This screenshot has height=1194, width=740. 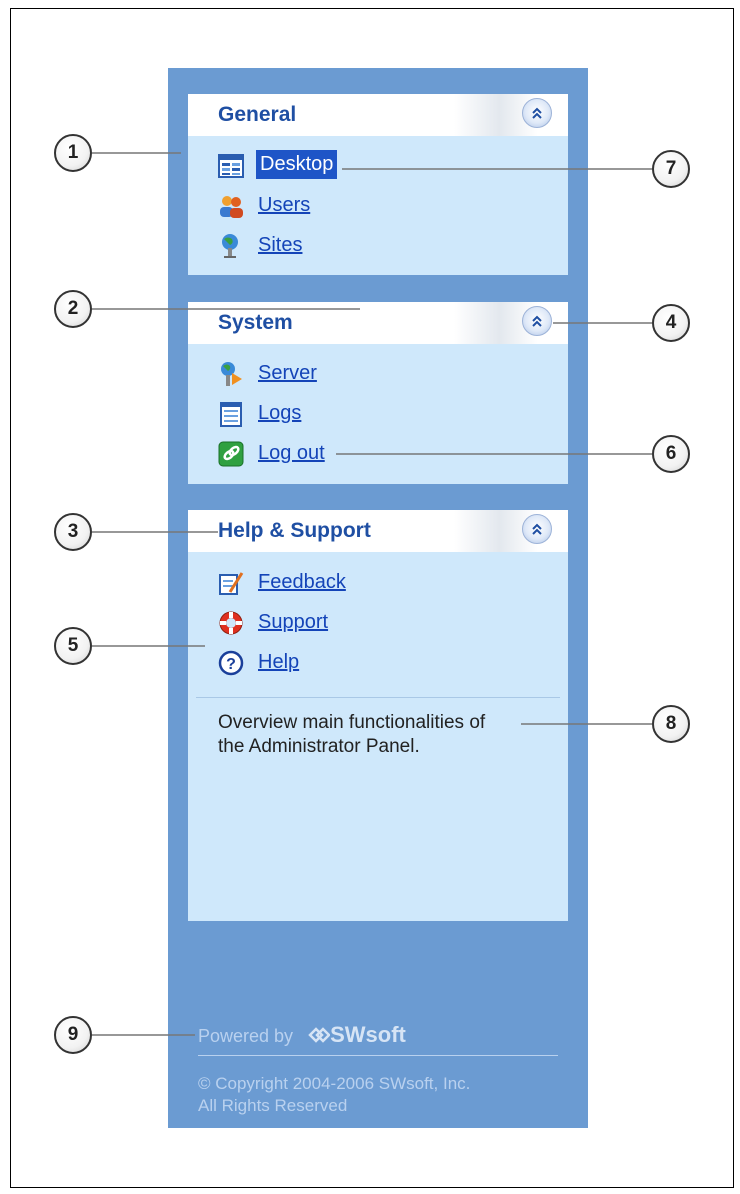 I want to click on callout-6: 6, so click(x=671, y=454).